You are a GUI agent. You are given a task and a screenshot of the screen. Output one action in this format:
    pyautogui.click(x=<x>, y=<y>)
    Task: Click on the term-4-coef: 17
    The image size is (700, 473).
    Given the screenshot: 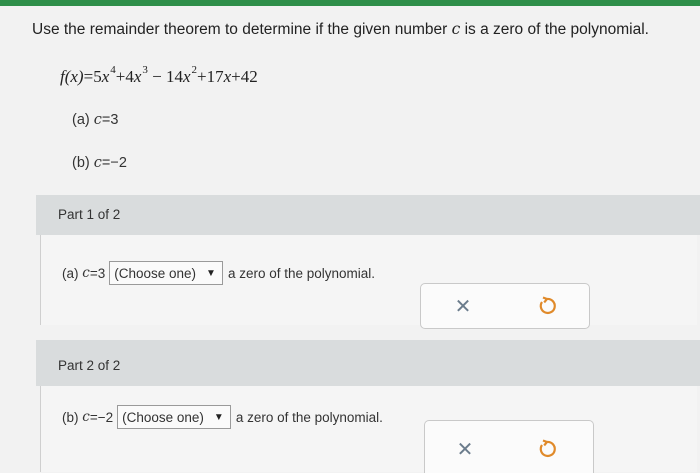 What is the action you would take?
    pyautogui.click(x=215, y=76)
    